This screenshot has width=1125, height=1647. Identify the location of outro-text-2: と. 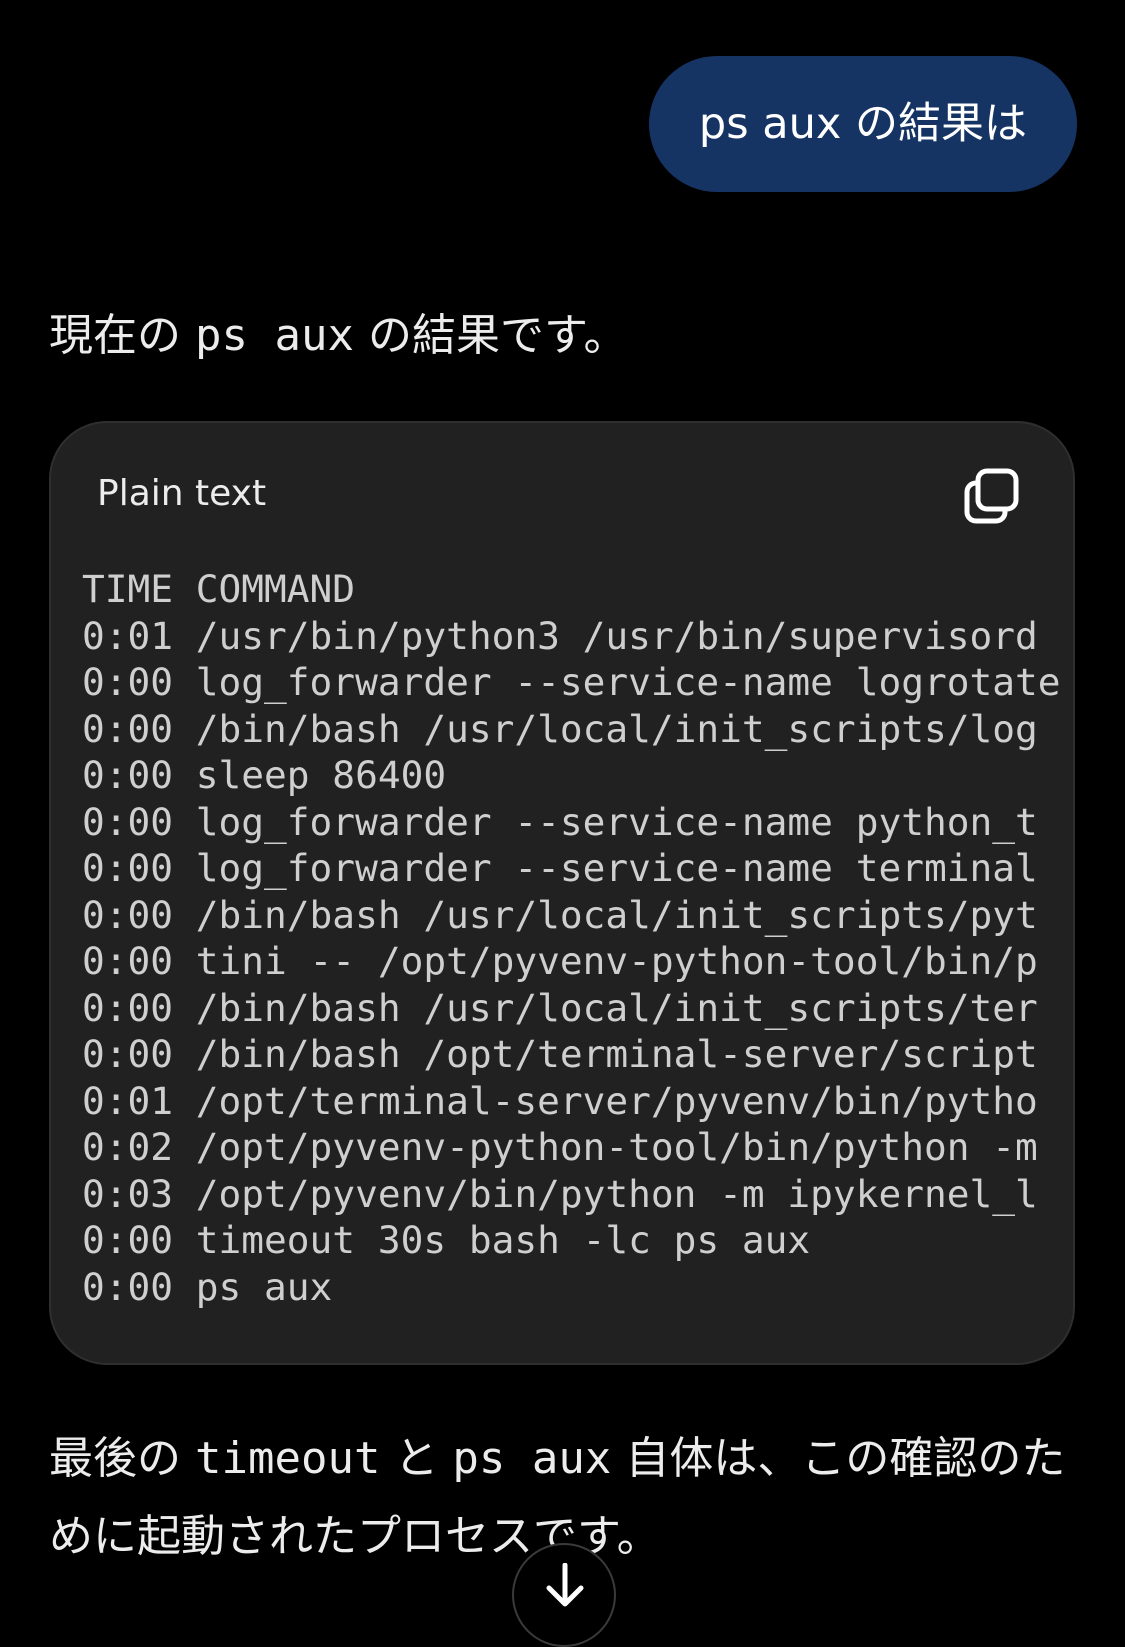
(416, 1458).